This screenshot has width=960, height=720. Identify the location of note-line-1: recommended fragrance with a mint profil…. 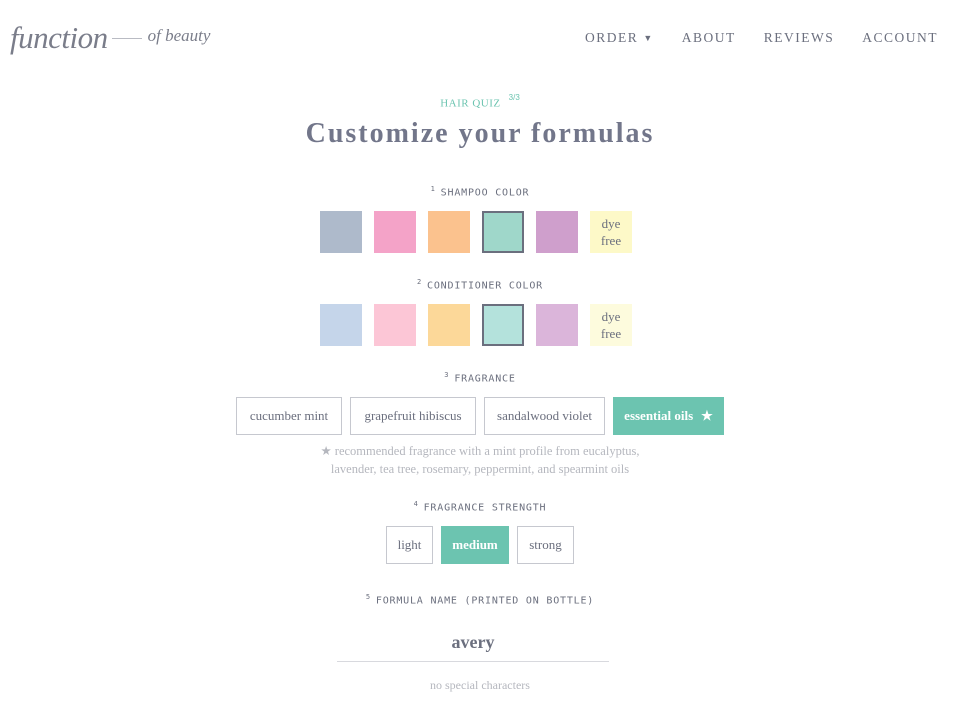
(487, 451).